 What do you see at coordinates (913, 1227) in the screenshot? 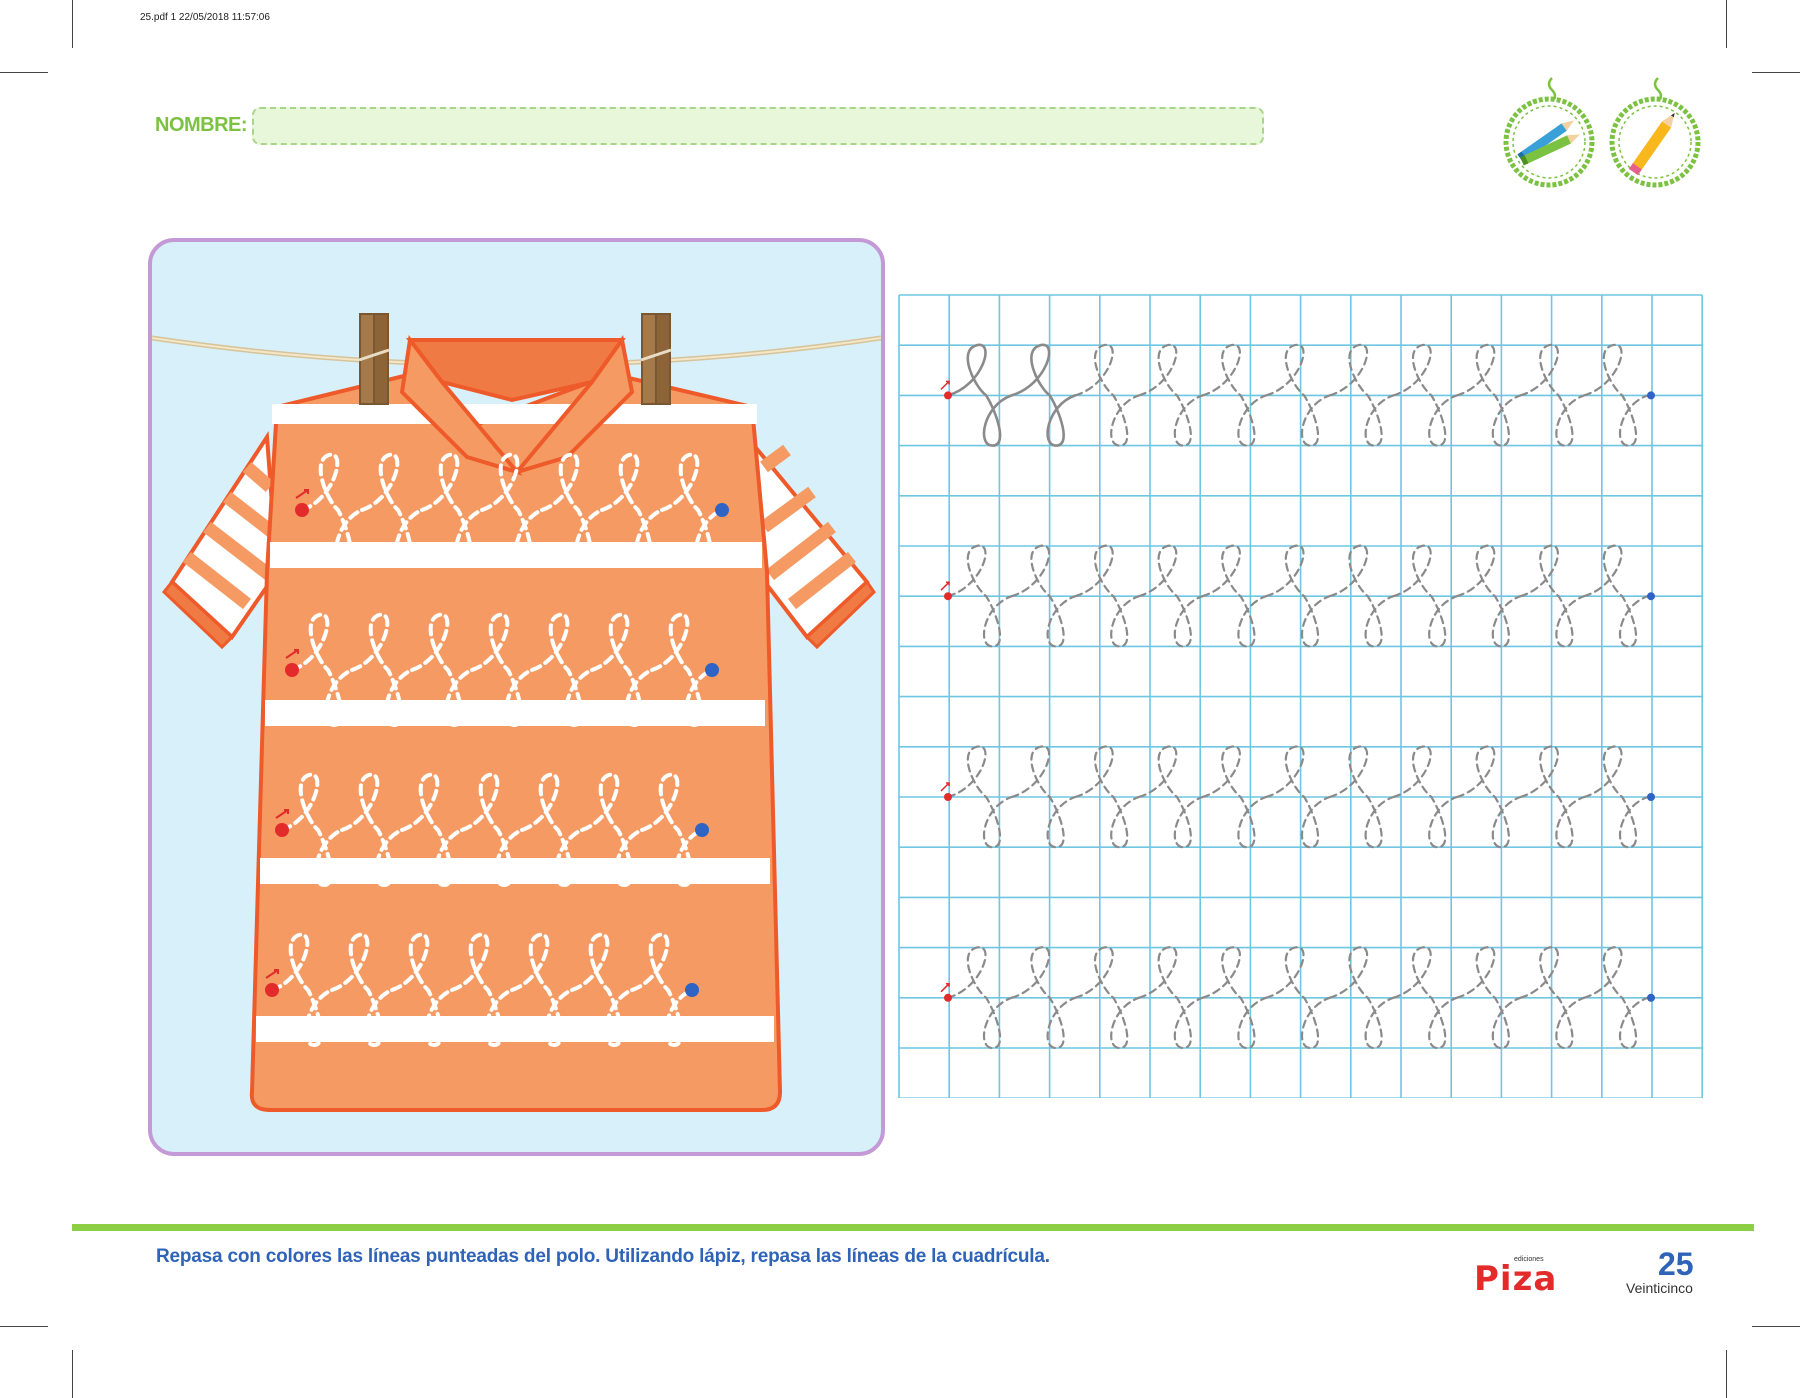
I see `footer-divider` at bounding box center [913, 1227].